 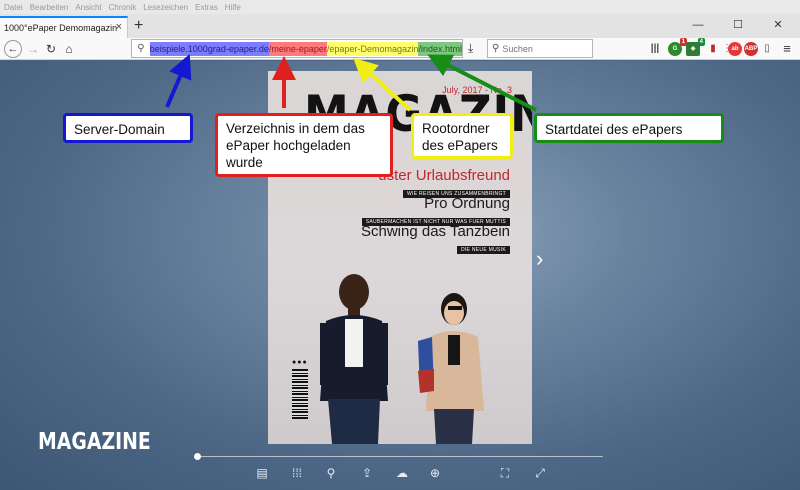 I want to click on close-window-button: ✕, so click(x=778, y=25).